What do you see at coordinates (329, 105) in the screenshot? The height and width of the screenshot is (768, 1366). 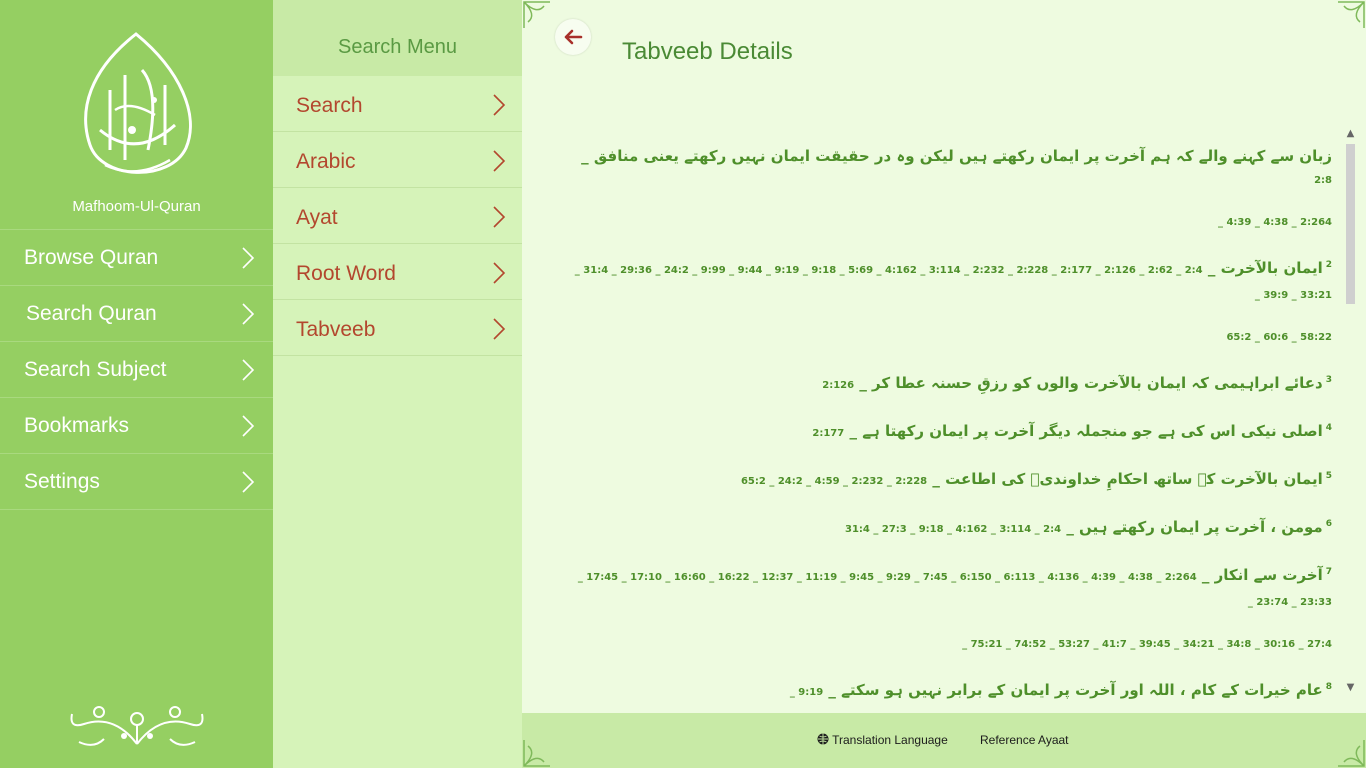 I see `search-menu-item-label: Search` at bounding box center [329, 105].